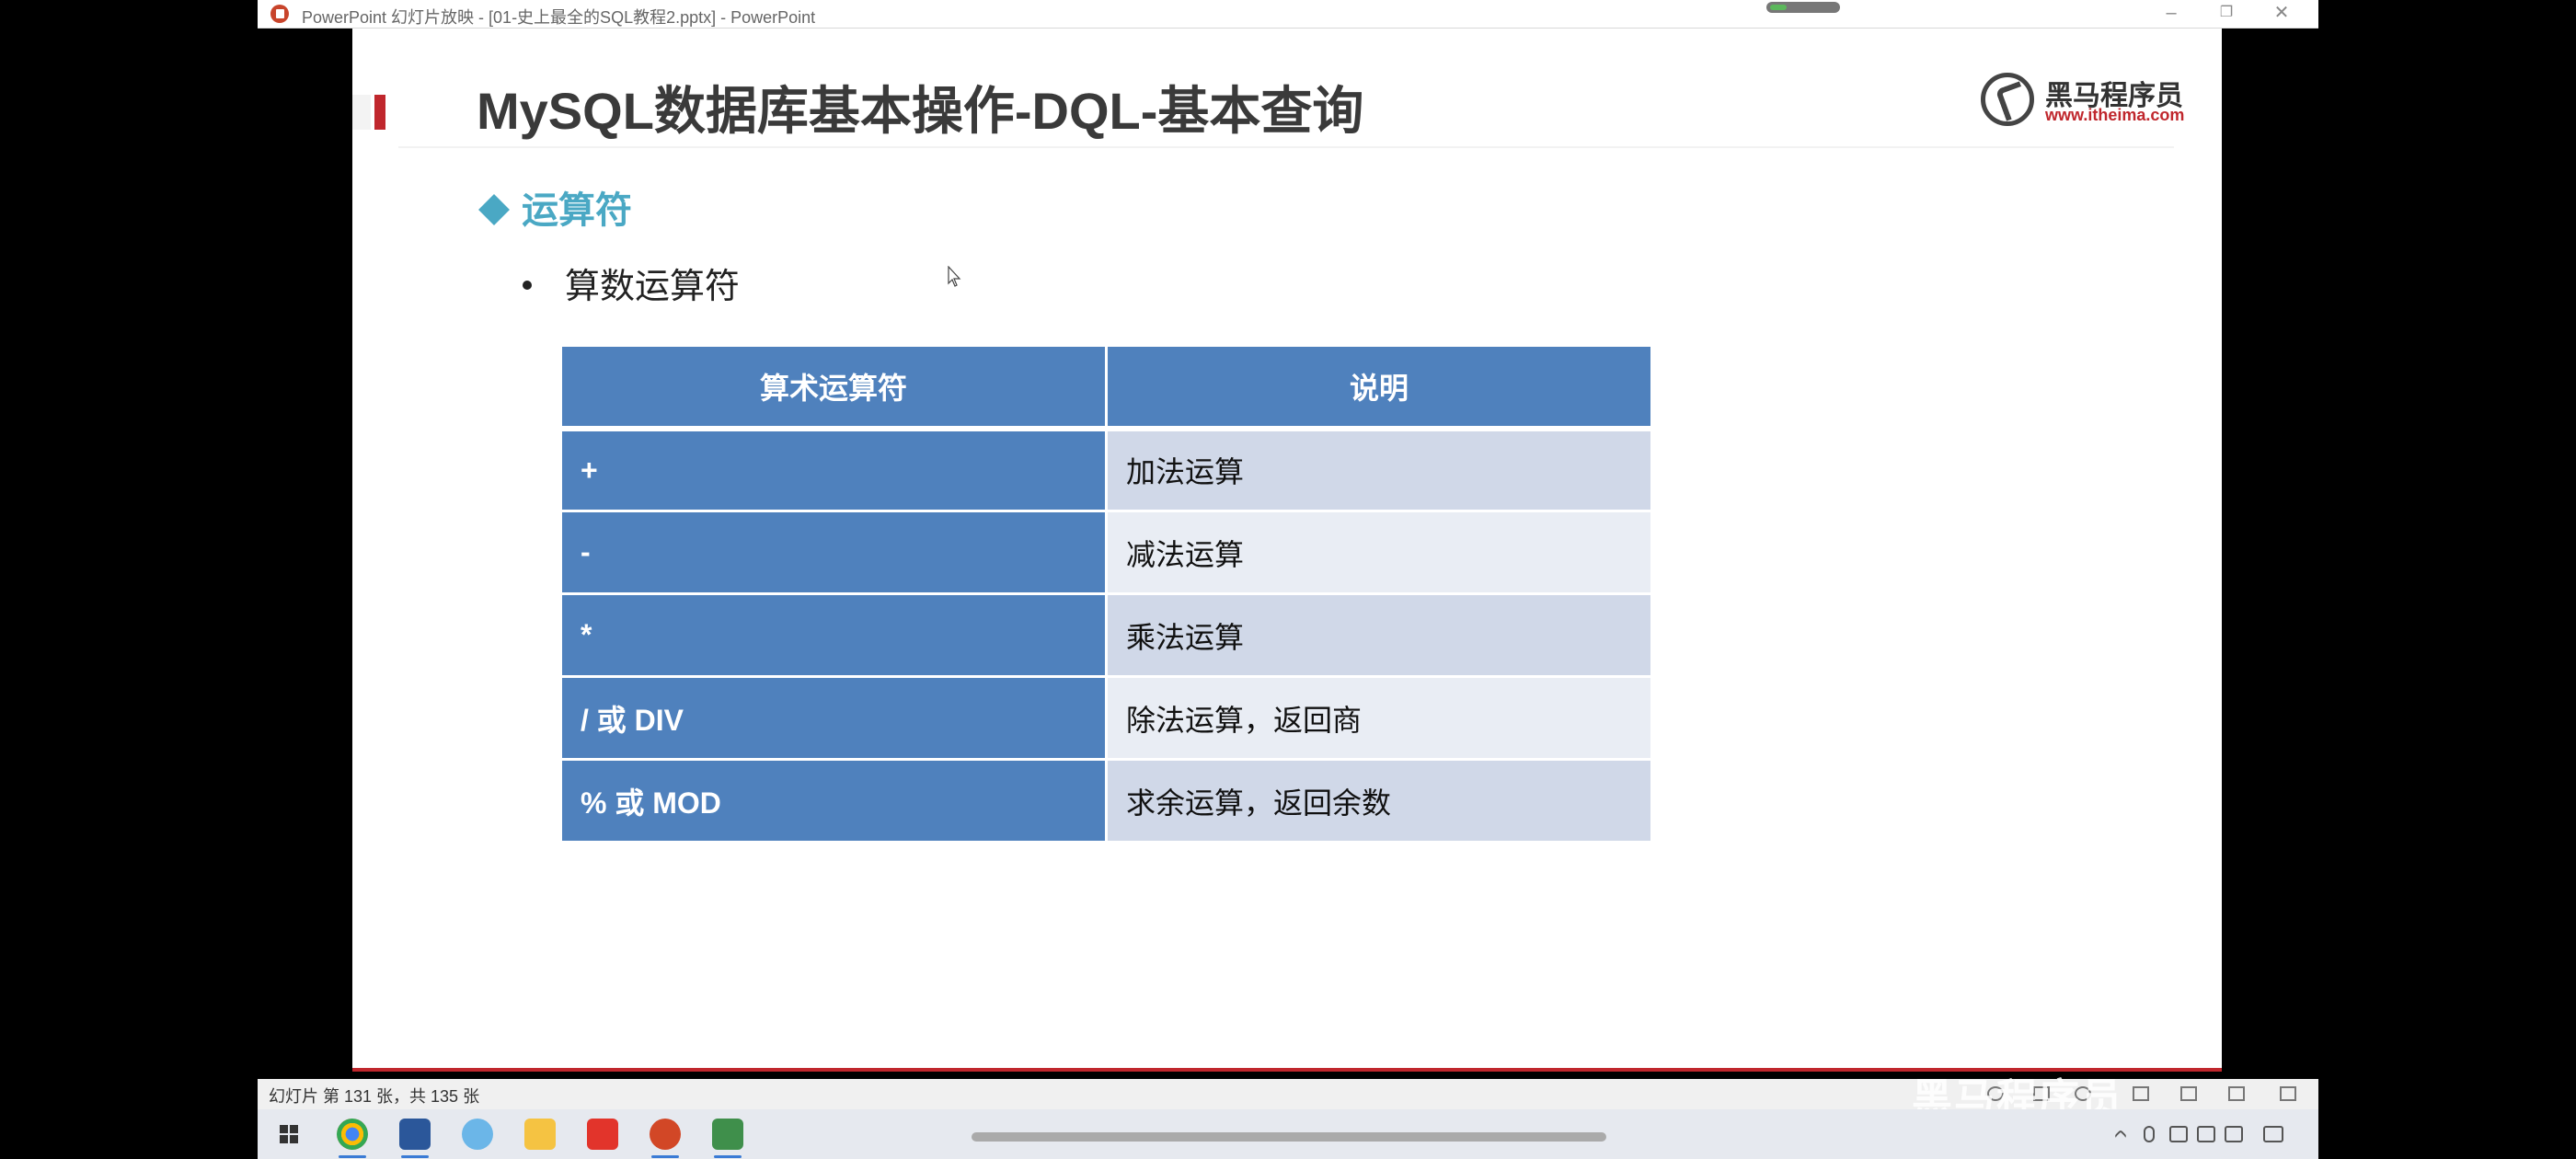  Describe the element at coordinates (361, 112) in the screenshot. I see `title-accent-shadow` at that location.